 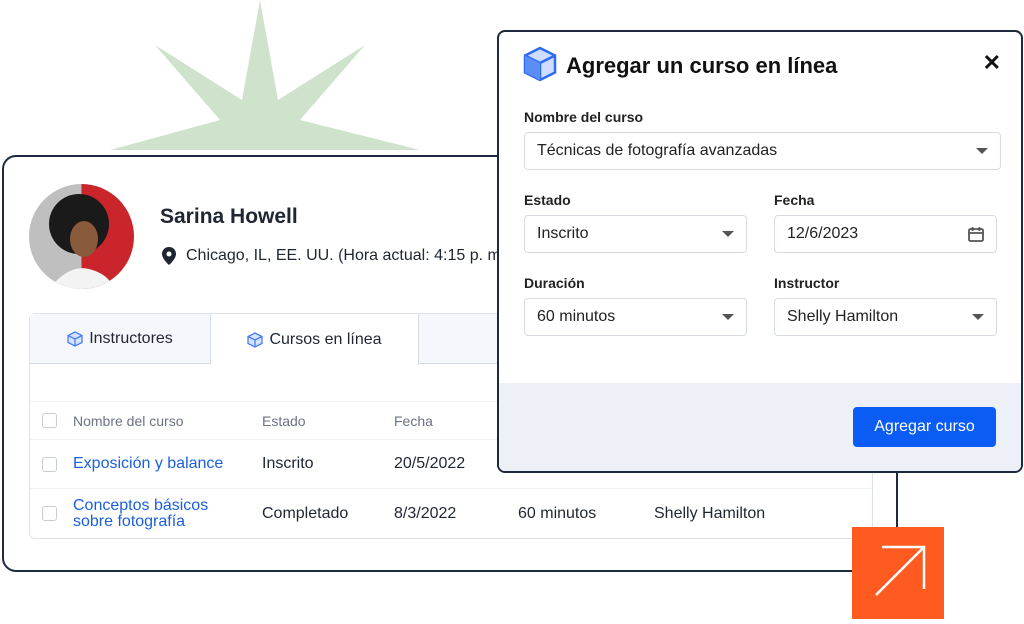 I want to click on instructor-select: Shelly Hamilton, so click(x=885, y=317).